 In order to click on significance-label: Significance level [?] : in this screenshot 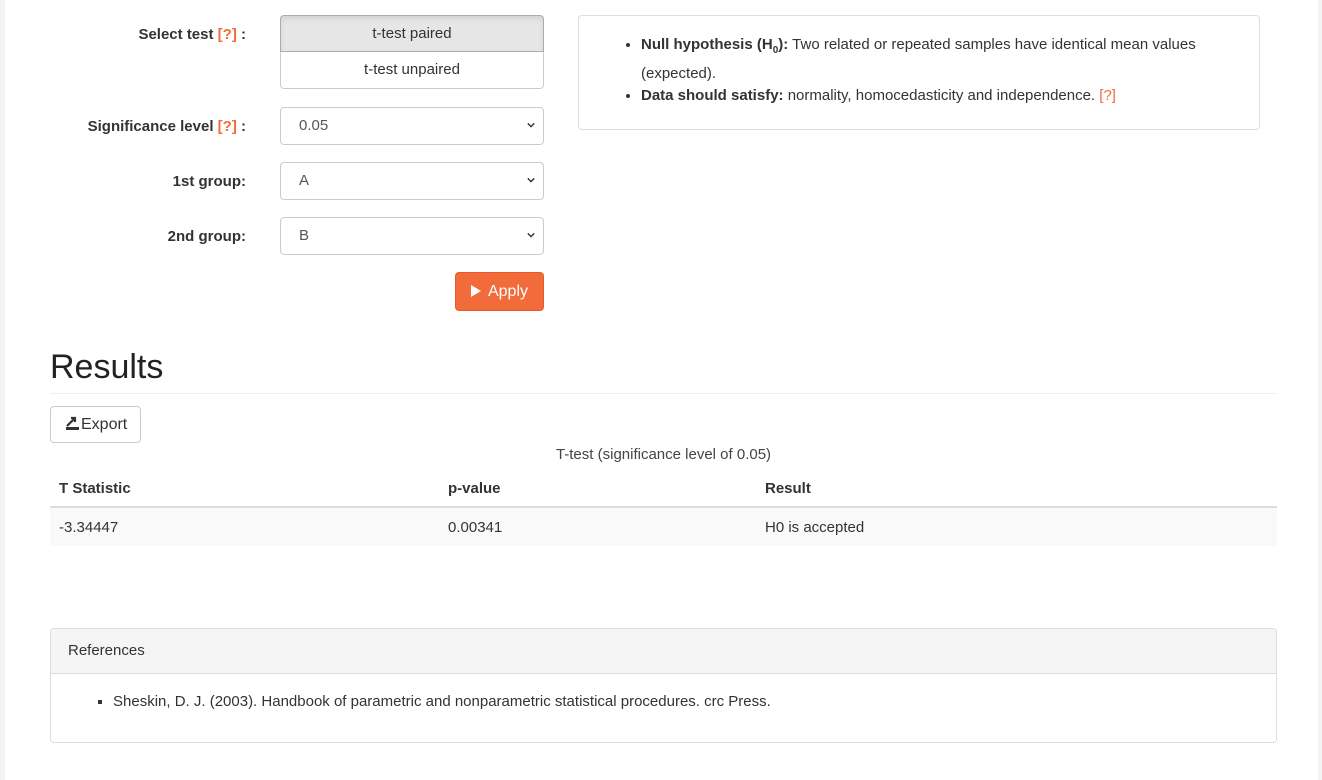, I will do `click(167, 126)`.